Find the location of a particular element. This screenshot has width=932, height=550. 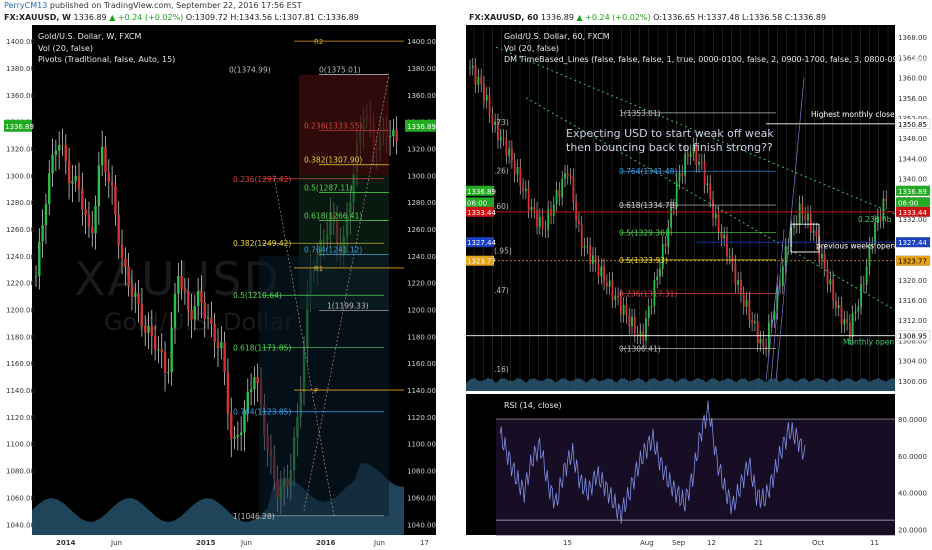

left-y-tick: 1320.00 is located at coordinates (20, 149).